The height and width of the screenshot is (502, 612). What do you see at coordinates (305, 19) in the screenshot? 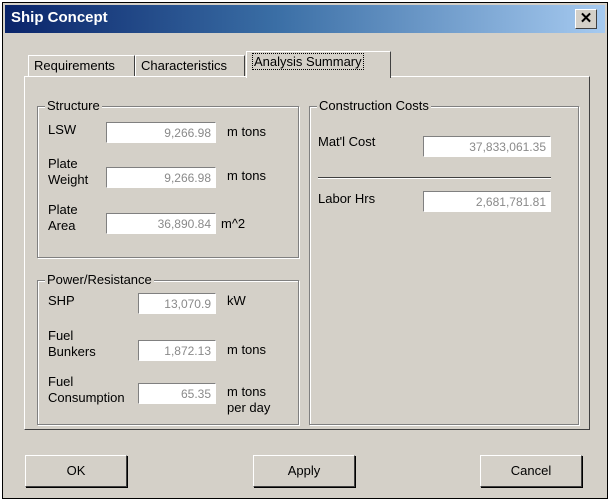
I see `title-bar: Ship Concept ✕` at bounding box center [305, 19].